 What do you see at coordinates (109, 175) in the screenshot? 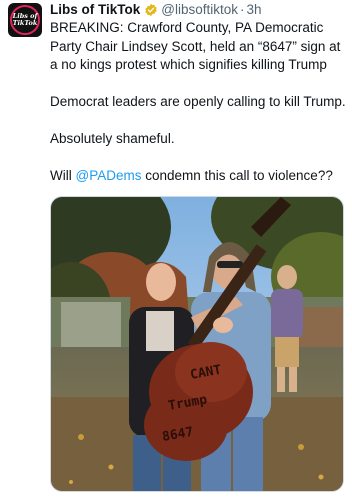
I see `mention-link: @PADems` at bounding box center [109, 175].